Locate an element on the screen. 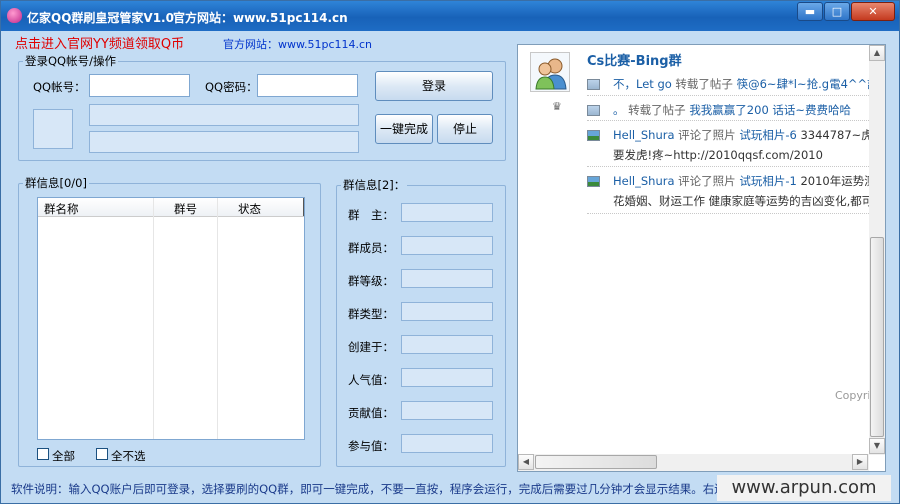  crown-icon: ♛ is located at coordinates (557, 106).